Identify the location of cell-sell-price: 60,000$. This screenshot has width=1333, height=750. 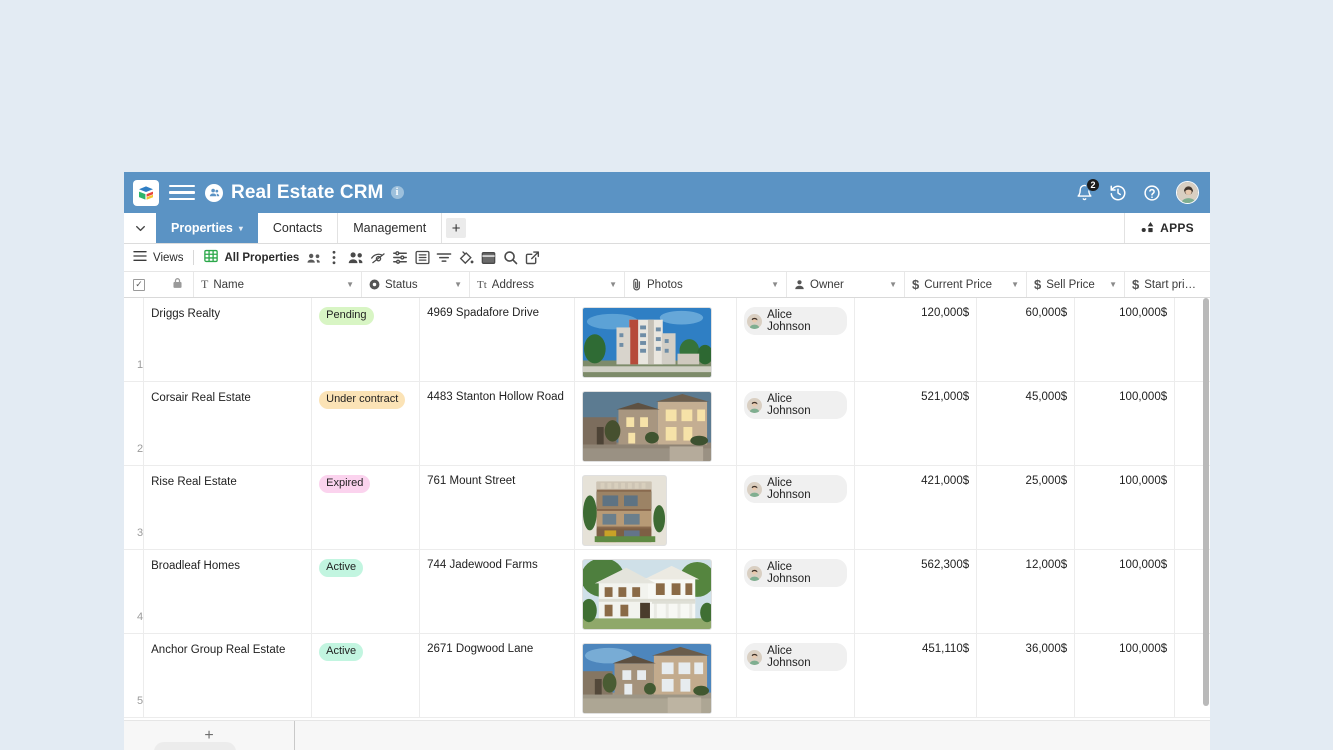
(1026, 339).